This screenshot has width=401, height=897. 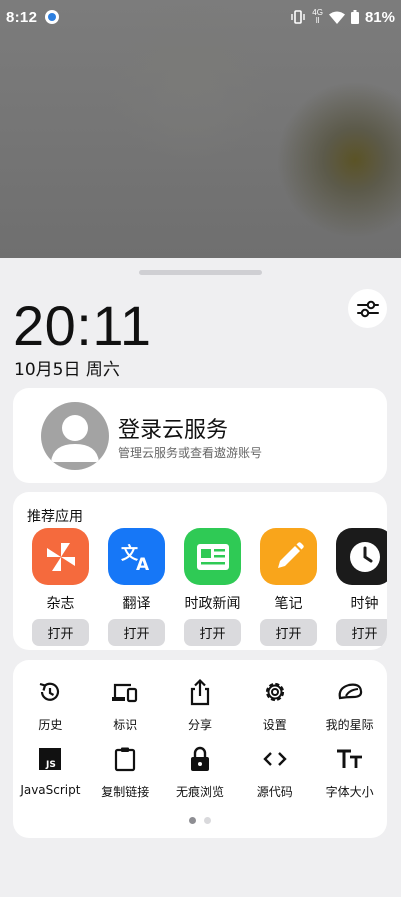 I want to click on app-name: 时钟, so click(x=364, y=604).